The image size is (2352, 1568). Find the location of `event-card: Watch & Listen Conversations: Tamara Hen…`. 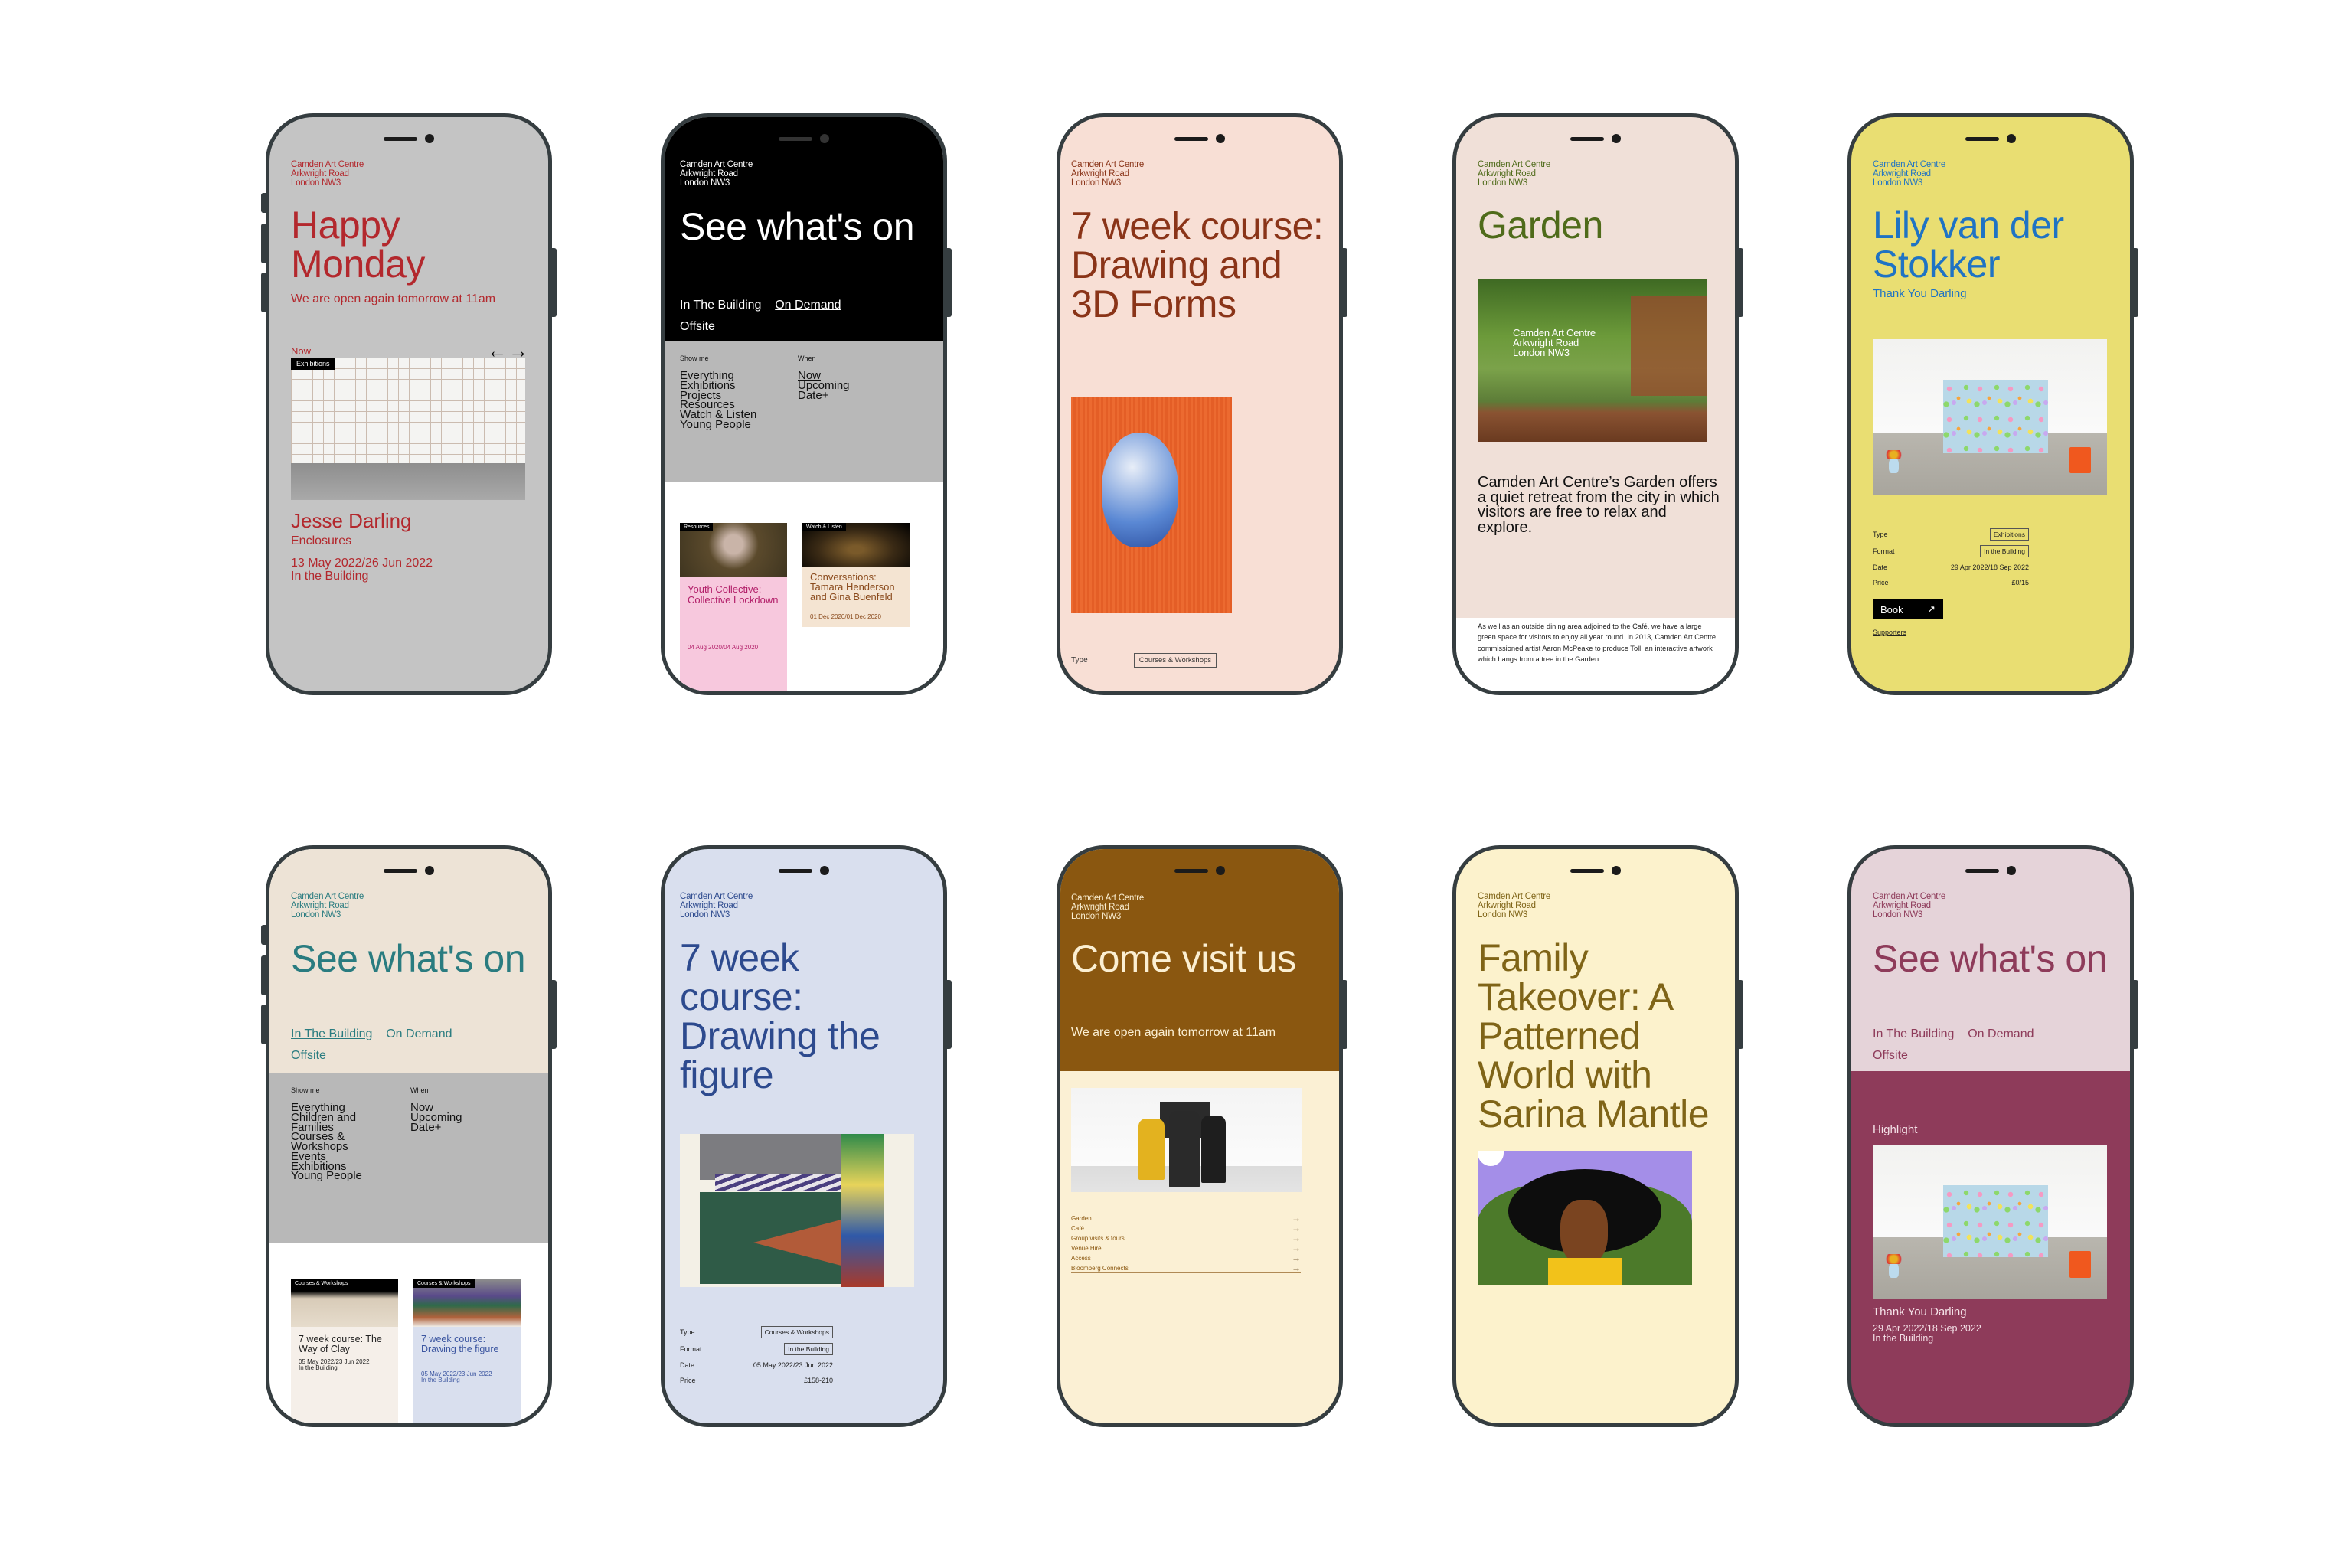

event-card: Watch & Listen Conversations: Tamara Hen… is located at coordinates (856, 575).